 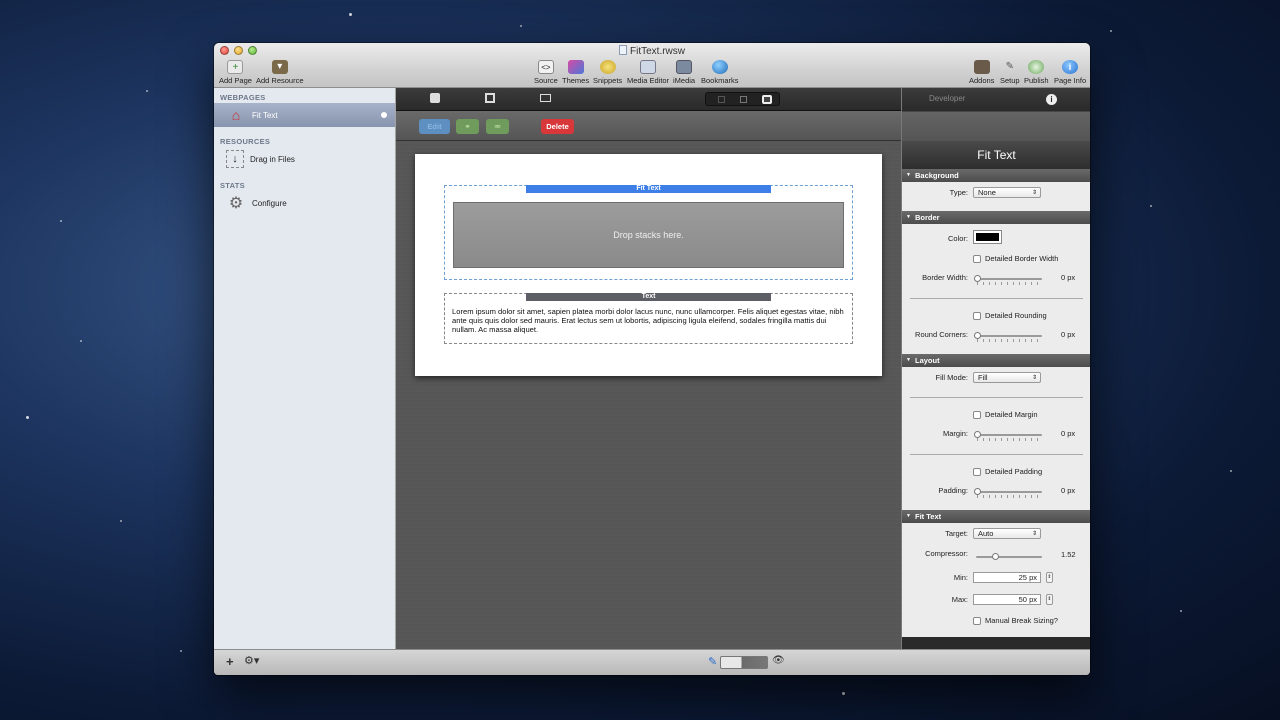 I want to click on padding-value: 0 px, so click(x=1068, y=490).